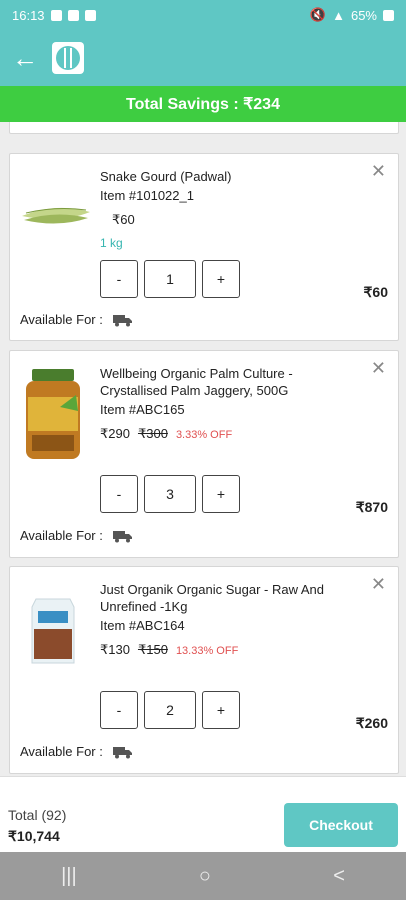  I want to click on checkout-bar: Total (92) ₹10,744 Checkout, so click(203, 814).